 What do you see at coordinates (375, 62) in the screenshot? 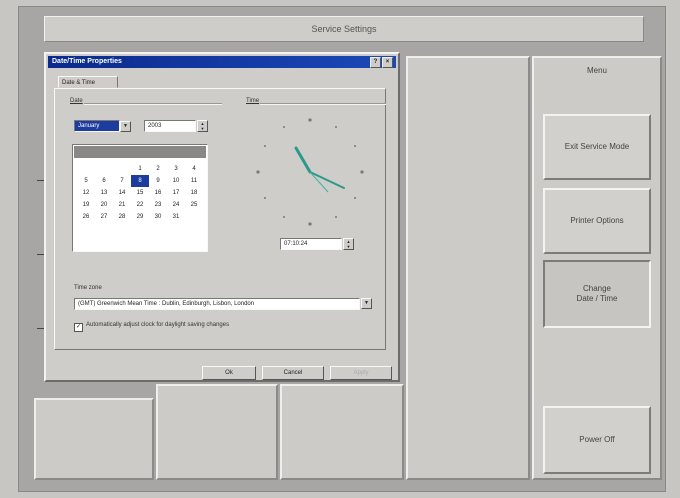
I see `help-button: ?` at bounding box center [375, 62].